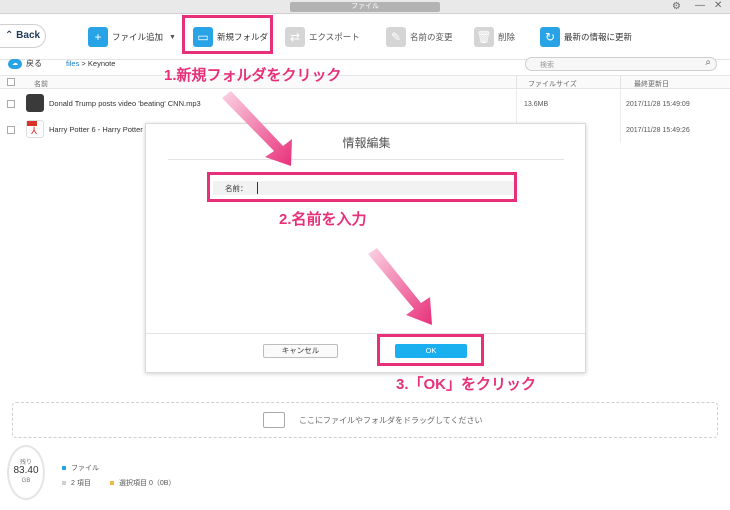 The height and width of the screenshot is (510, 730). I want to click on drop-zone-text: ここにファイルやフォルダをドラッグしてください, so click(391, 420).